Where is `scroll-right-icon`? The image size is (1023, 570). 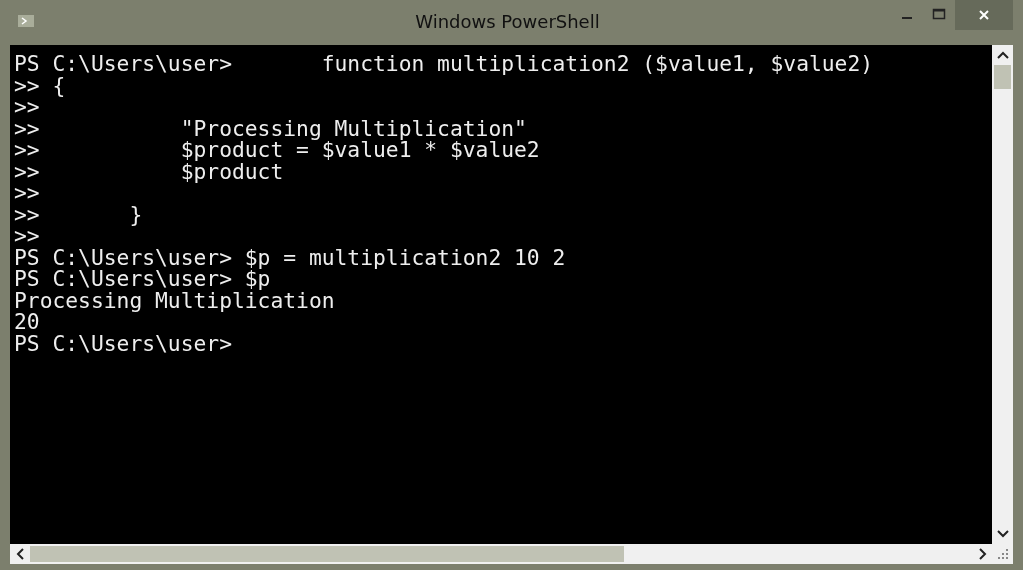
scroll-right-icon is located at coordinates (983, 554).